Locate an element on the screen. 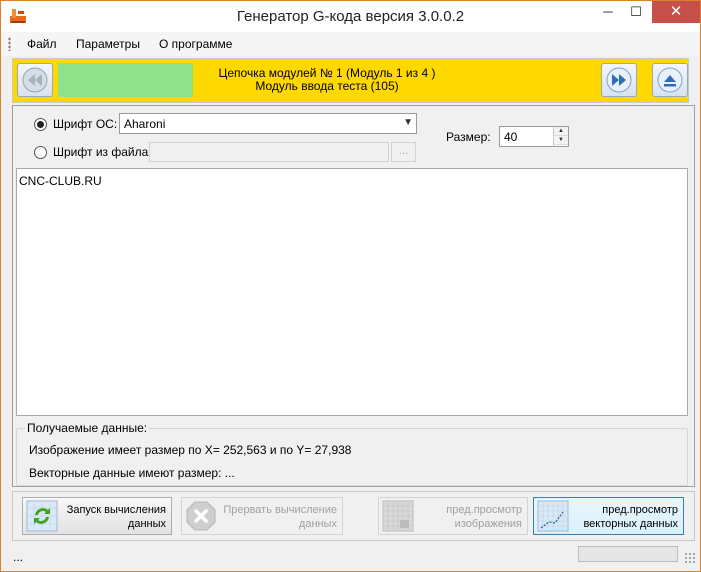 Image resolution: width=701 pixels, height=572 pixels. size-spin-buttons: ▲ ▼ is located at coordinates (560, 136).